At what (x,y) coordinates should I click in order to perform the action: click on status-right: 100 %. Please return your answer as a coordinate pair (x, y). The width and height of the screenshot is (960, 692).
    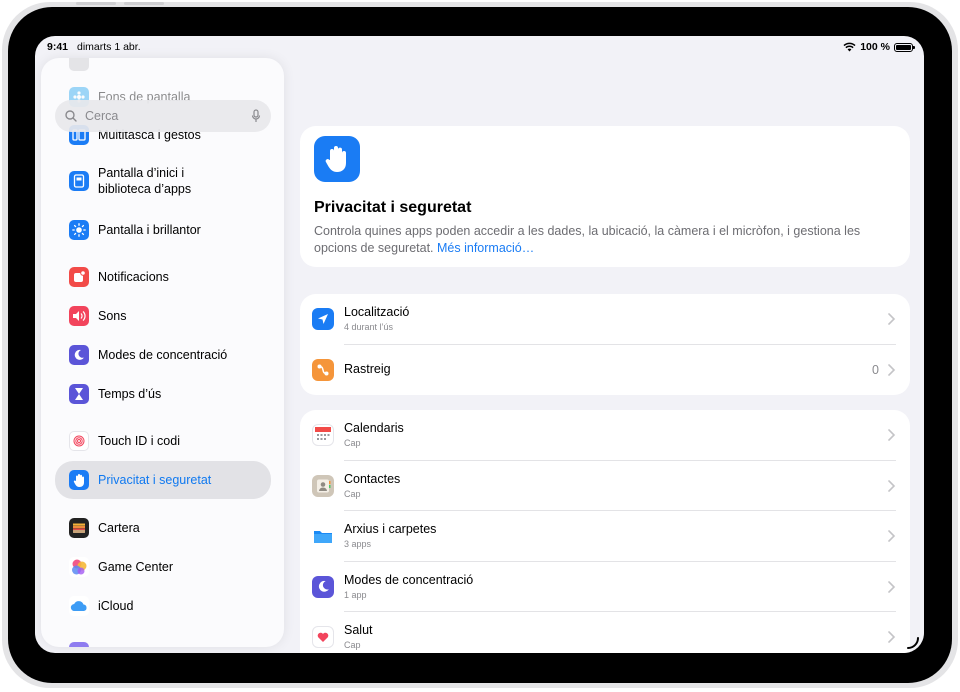
    Looking at the image, I should click on (879, 47).